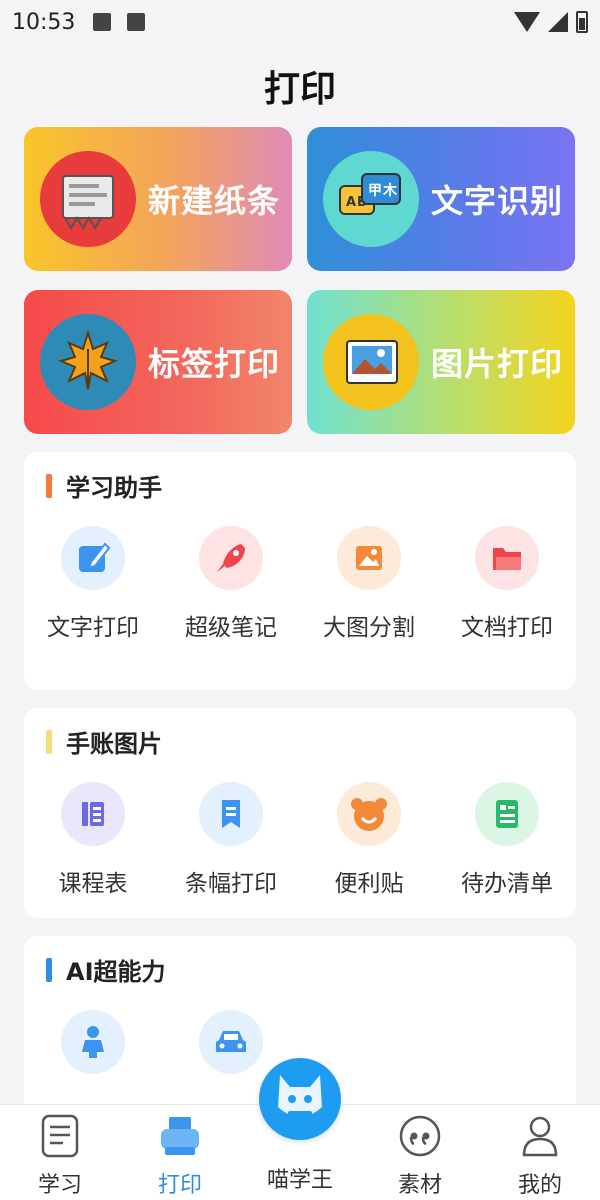 The height and width of the screenshot is (1200, 600). Describe the element at coordinates (383, 190) in the screenshot. I see `svg-text: 甲木` at that location.